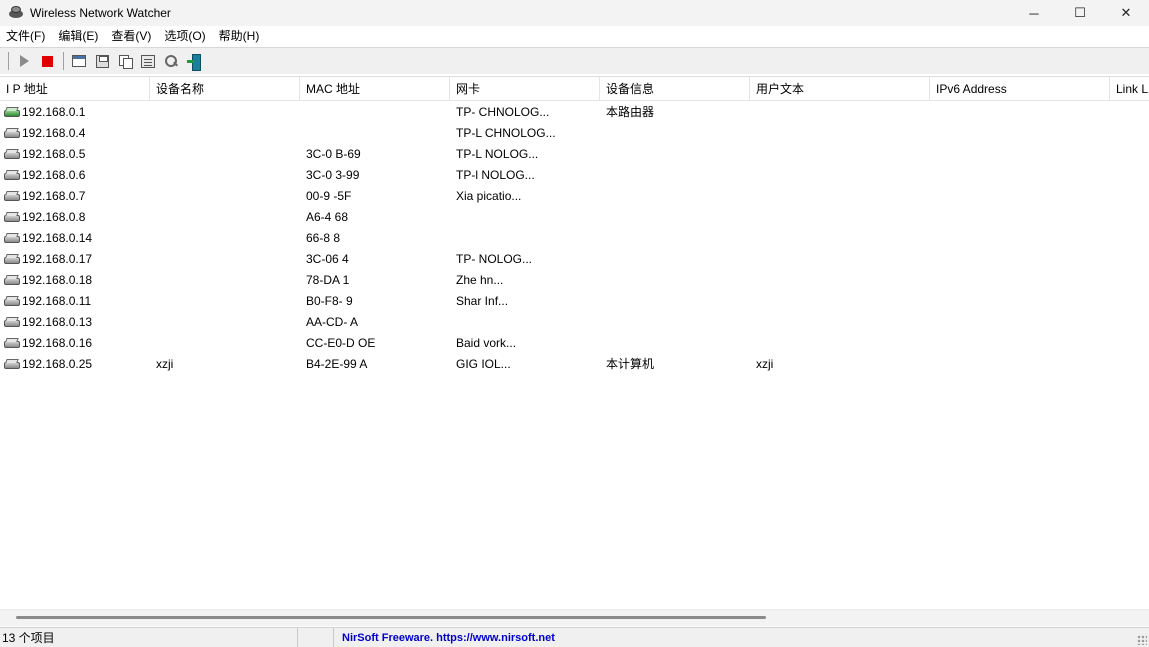 This screenshot has width=1149, height=647. What do you see at coordinates (194, 61) in the screenshot?
I see `exit-button` at bounding box center [194, 61].